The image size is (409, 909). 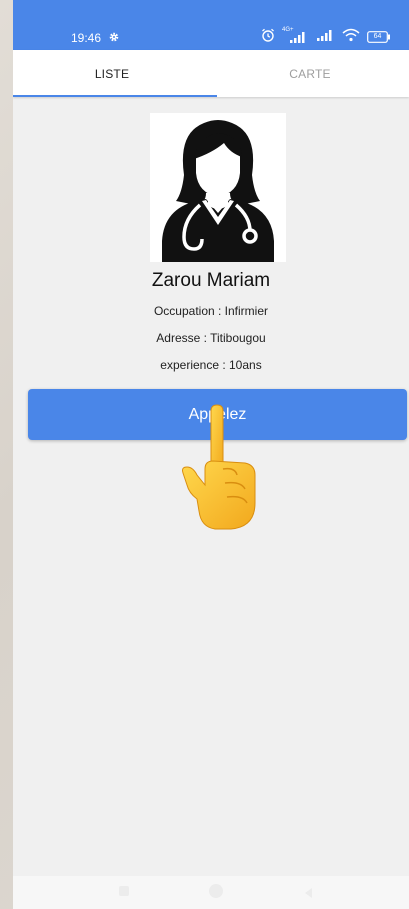 What do you see at coordinates (211, 280) in the screenshot?
I see `nurse-name: Zarou Mariam` at bounding box center [211, 280].